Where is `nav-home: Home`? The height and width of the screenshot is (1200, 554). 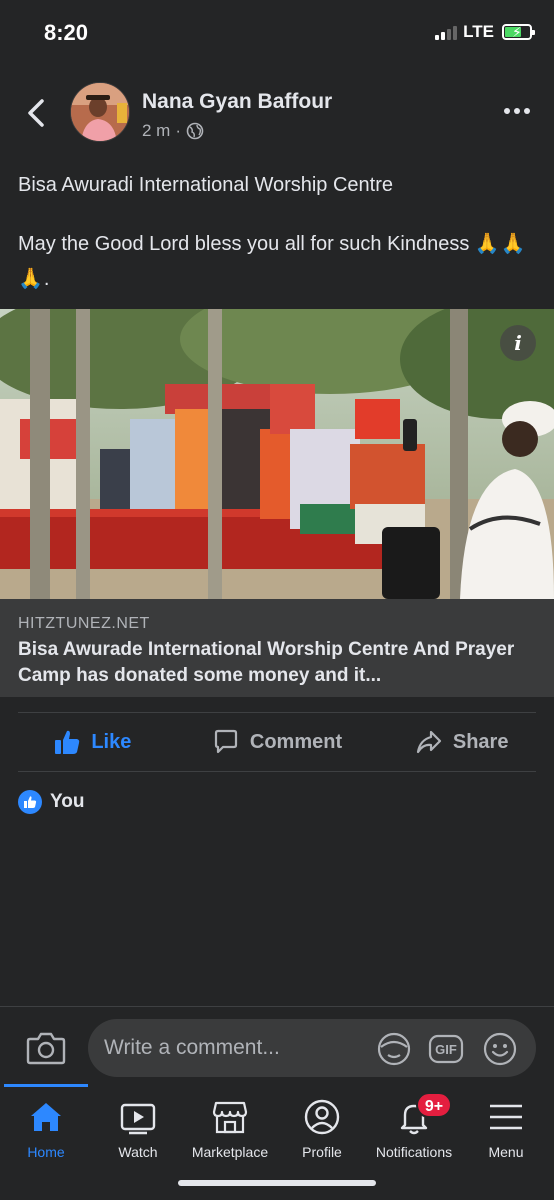 nav-home: Home is located at coordinates (46, 1129).